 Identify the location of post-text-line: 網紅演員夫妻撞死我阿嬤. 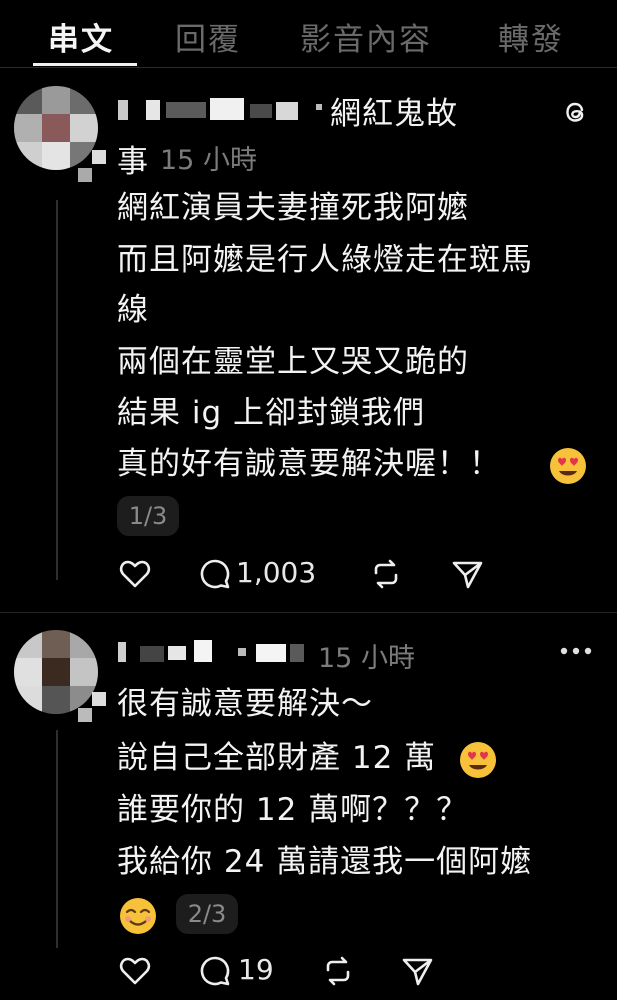
(293, 208).